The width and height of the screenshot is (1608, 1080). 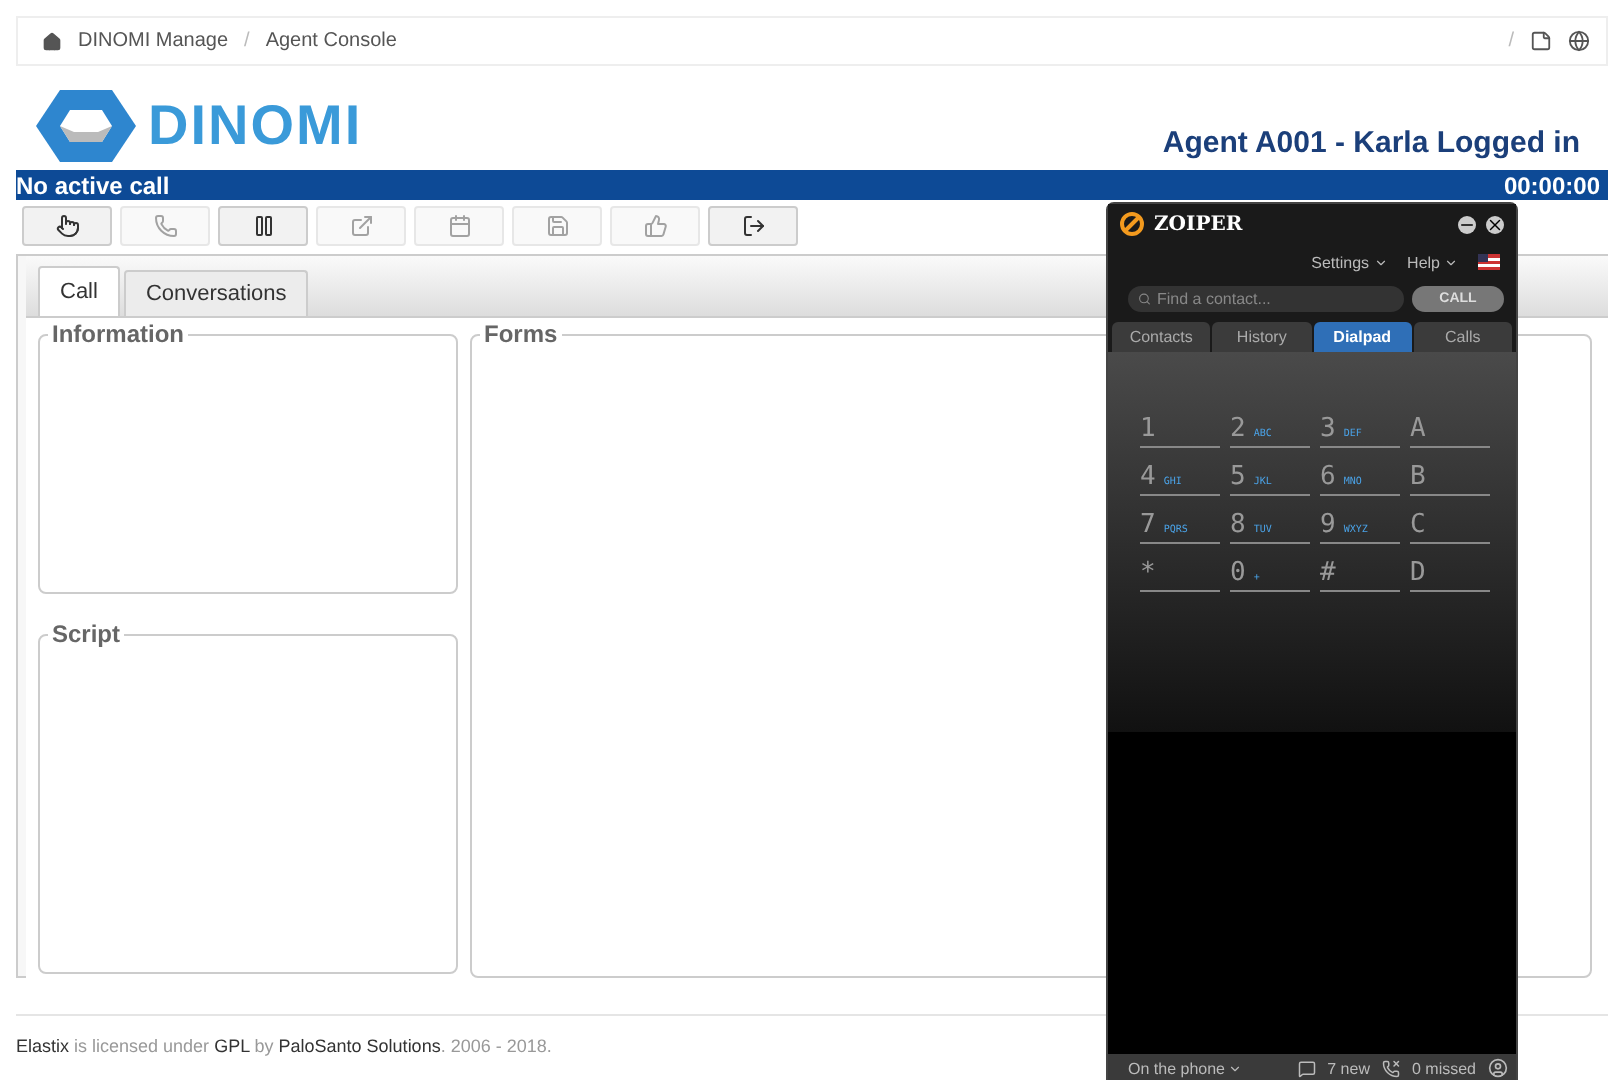 What do you see at coordinates (255, 126) in the screenshot?
I see `logo-text: DINOMI` at bounding box center [255, 126].